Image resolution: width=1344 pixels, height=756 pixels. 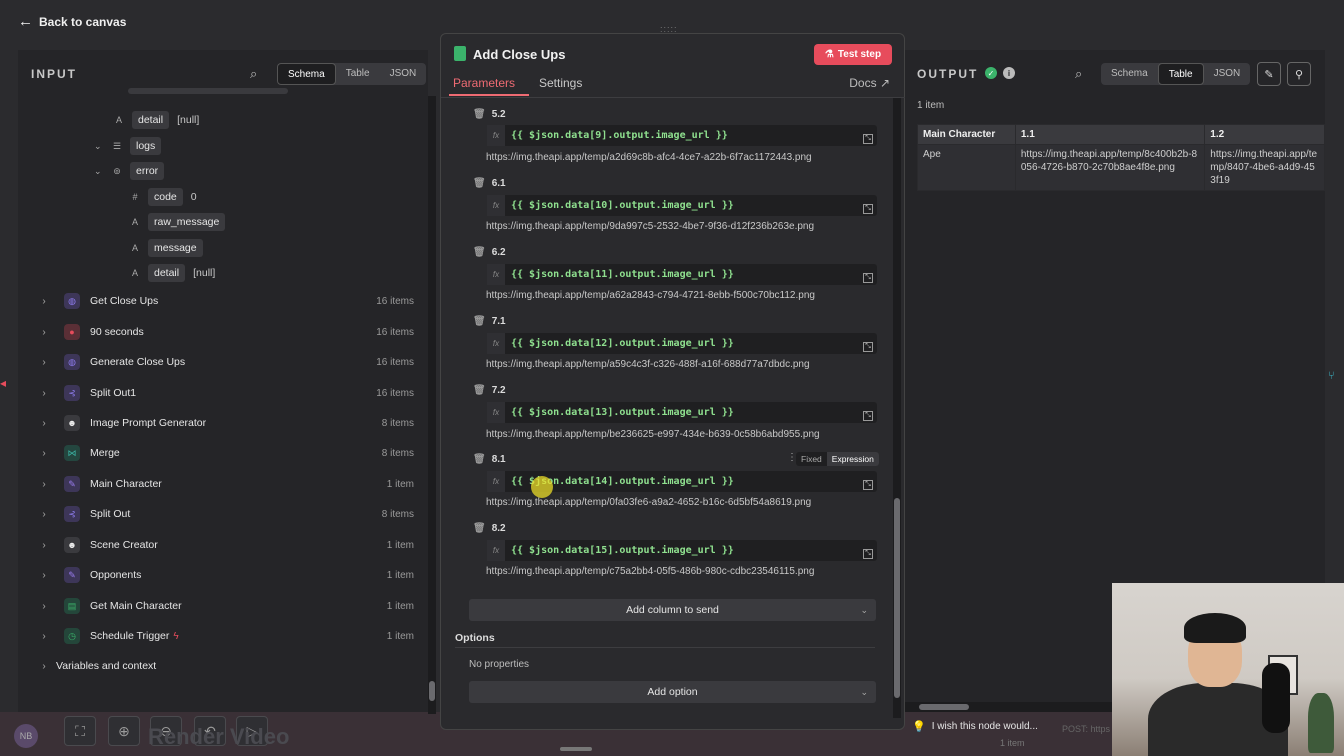 I want to click on modal-scrollbar, so click(x=897, y=408).